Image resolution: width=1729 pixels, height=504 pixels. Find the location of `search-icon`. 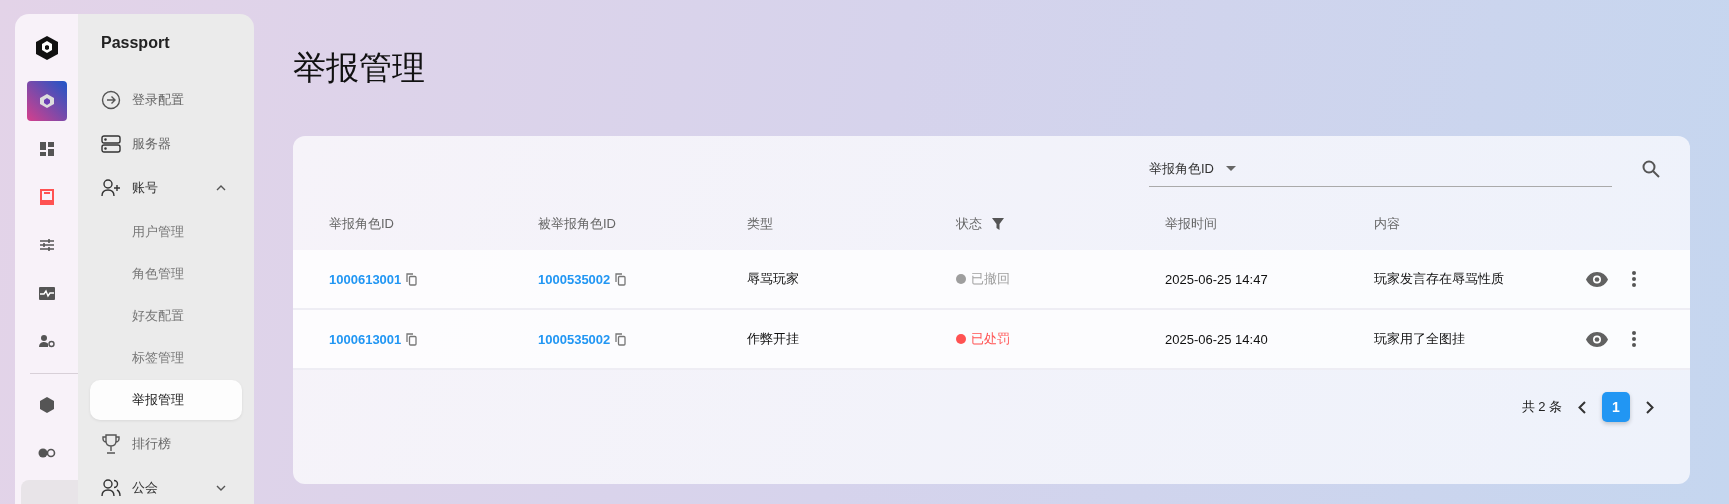

search-icon is located at coordinates (1651, 169).